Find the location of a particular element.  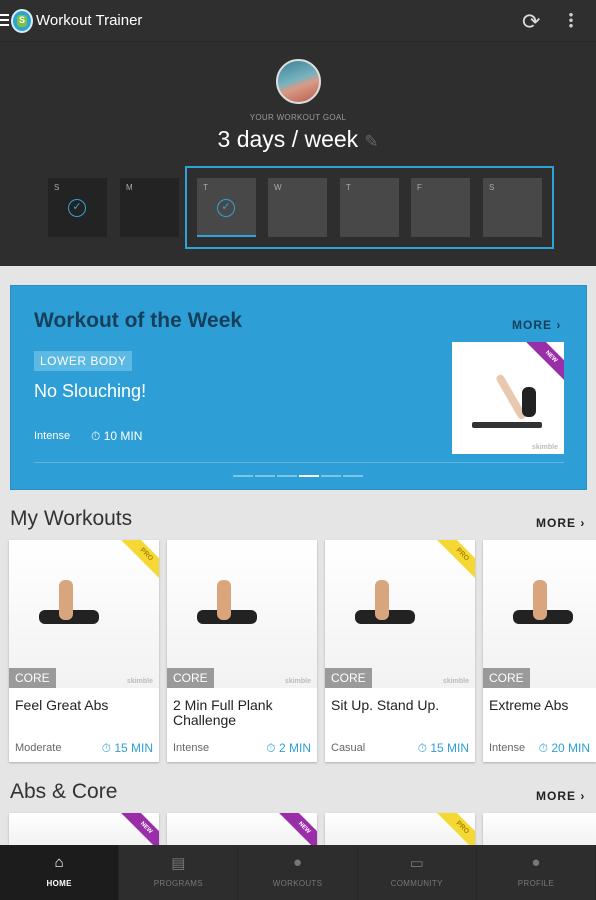

workout-name: Extreme Abs is located at coordinates (529, 705).